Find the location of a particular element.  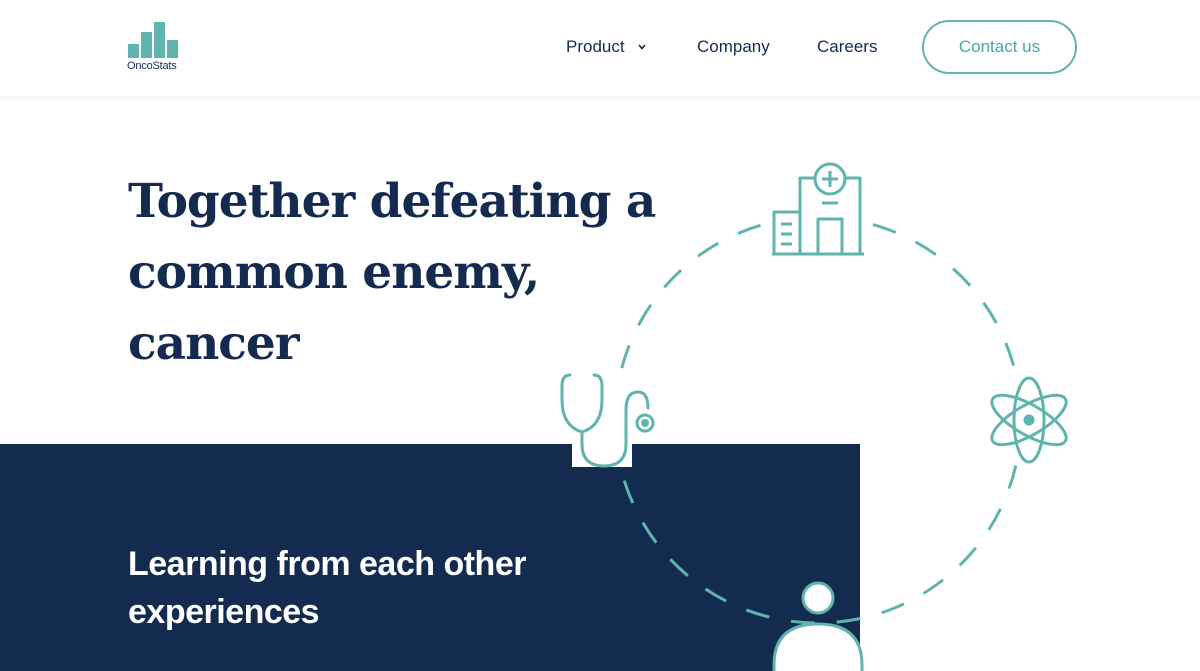

bar-chart-logo-icon is located at coordinates (153, 40).